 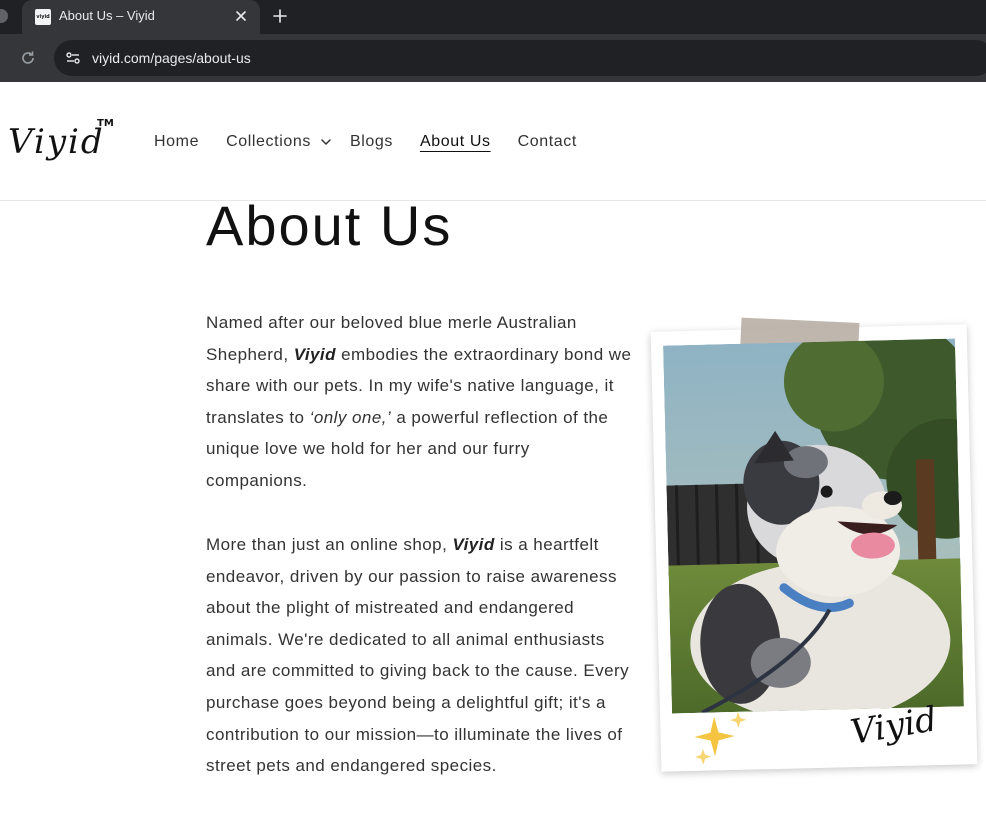 What do you see at coordinates (107, 15) in the screenshot?
I see `tab-title: About Us – Viyid` at bounding box center [107, 15].